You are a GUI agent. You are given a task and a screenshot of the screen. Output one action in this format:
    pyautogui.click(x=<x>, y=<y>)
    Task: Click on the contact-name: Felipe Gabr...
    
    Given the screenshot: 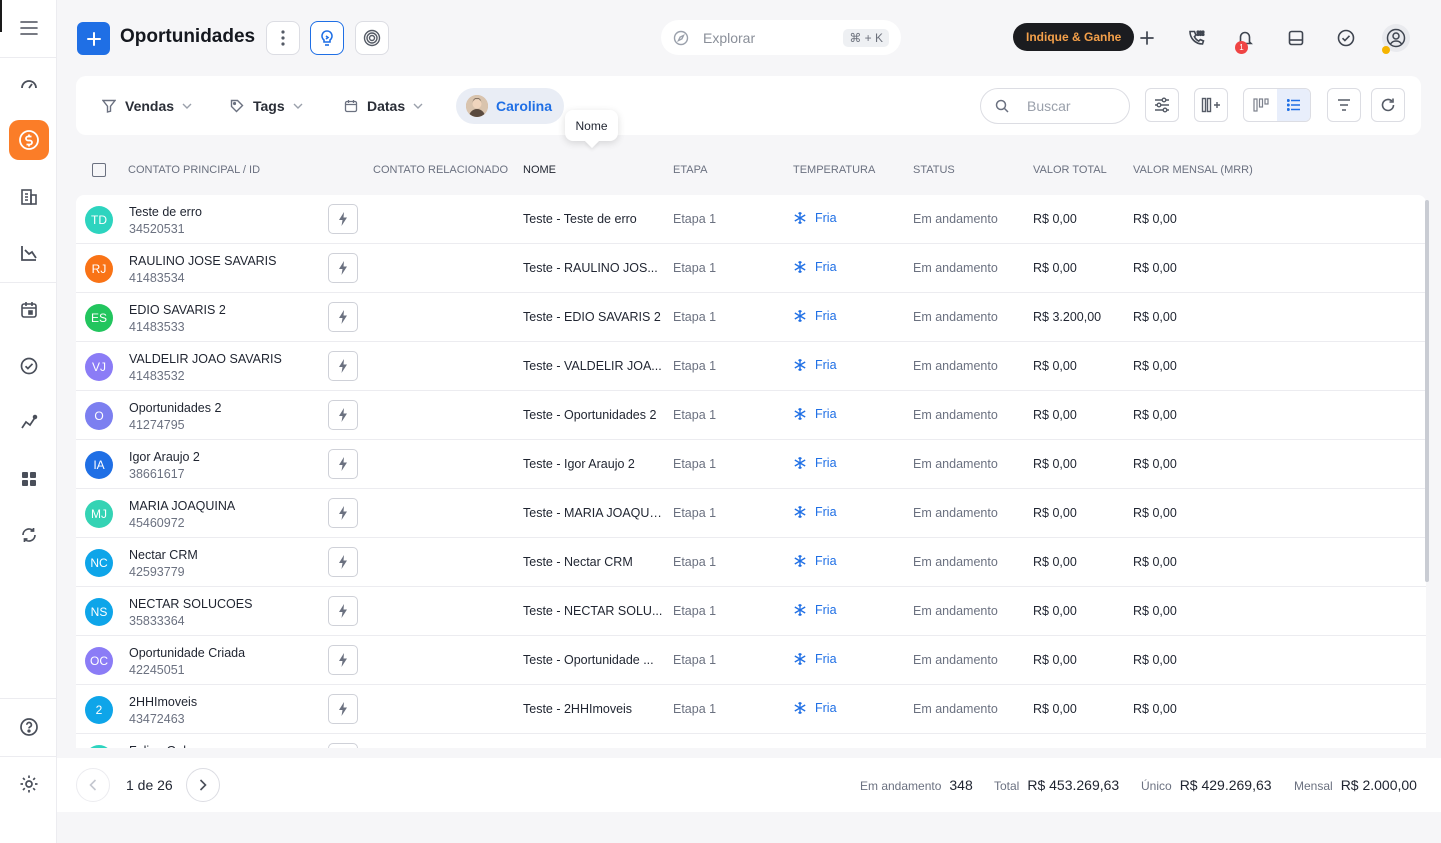 What is the action you would take?
    pyautogui.click(x=166, y=746)
    